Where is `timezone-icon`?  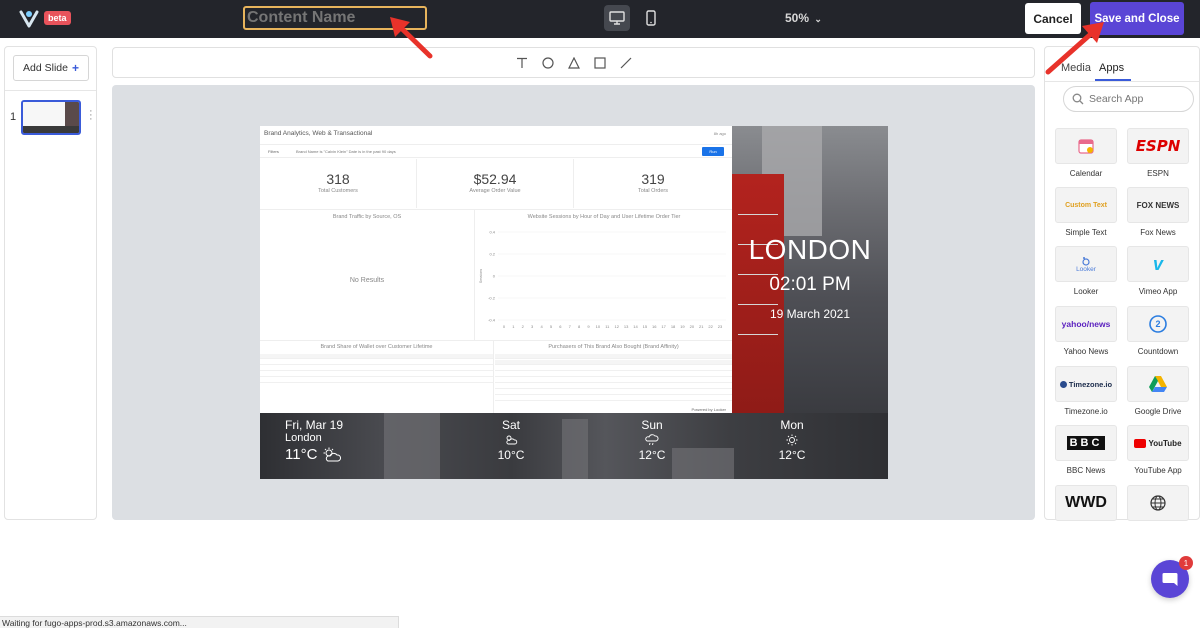
timezone-icon is located at coordinates (1063, 384).